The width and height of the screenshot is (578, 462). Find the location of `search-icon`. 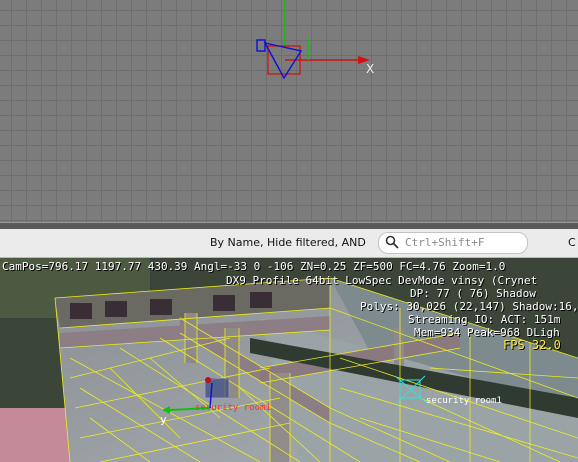

search-icon is located at coordinates (392, 242).